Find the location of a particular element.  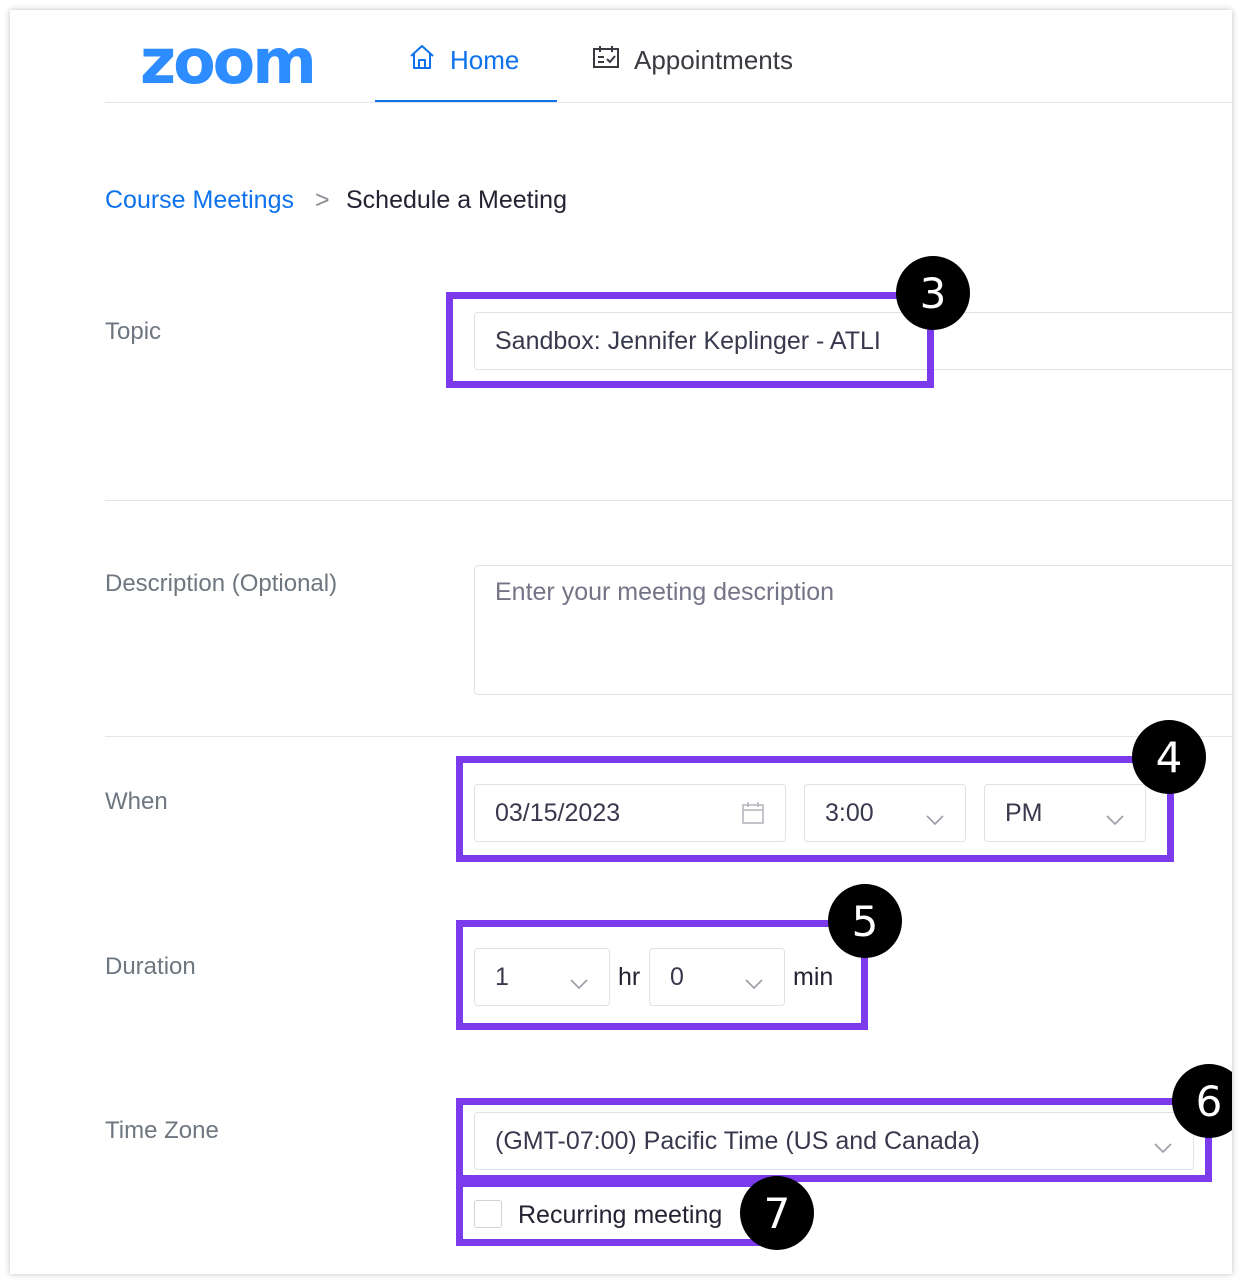

description-textarea: Enter your meeting description is located at coordinates (853, 630).